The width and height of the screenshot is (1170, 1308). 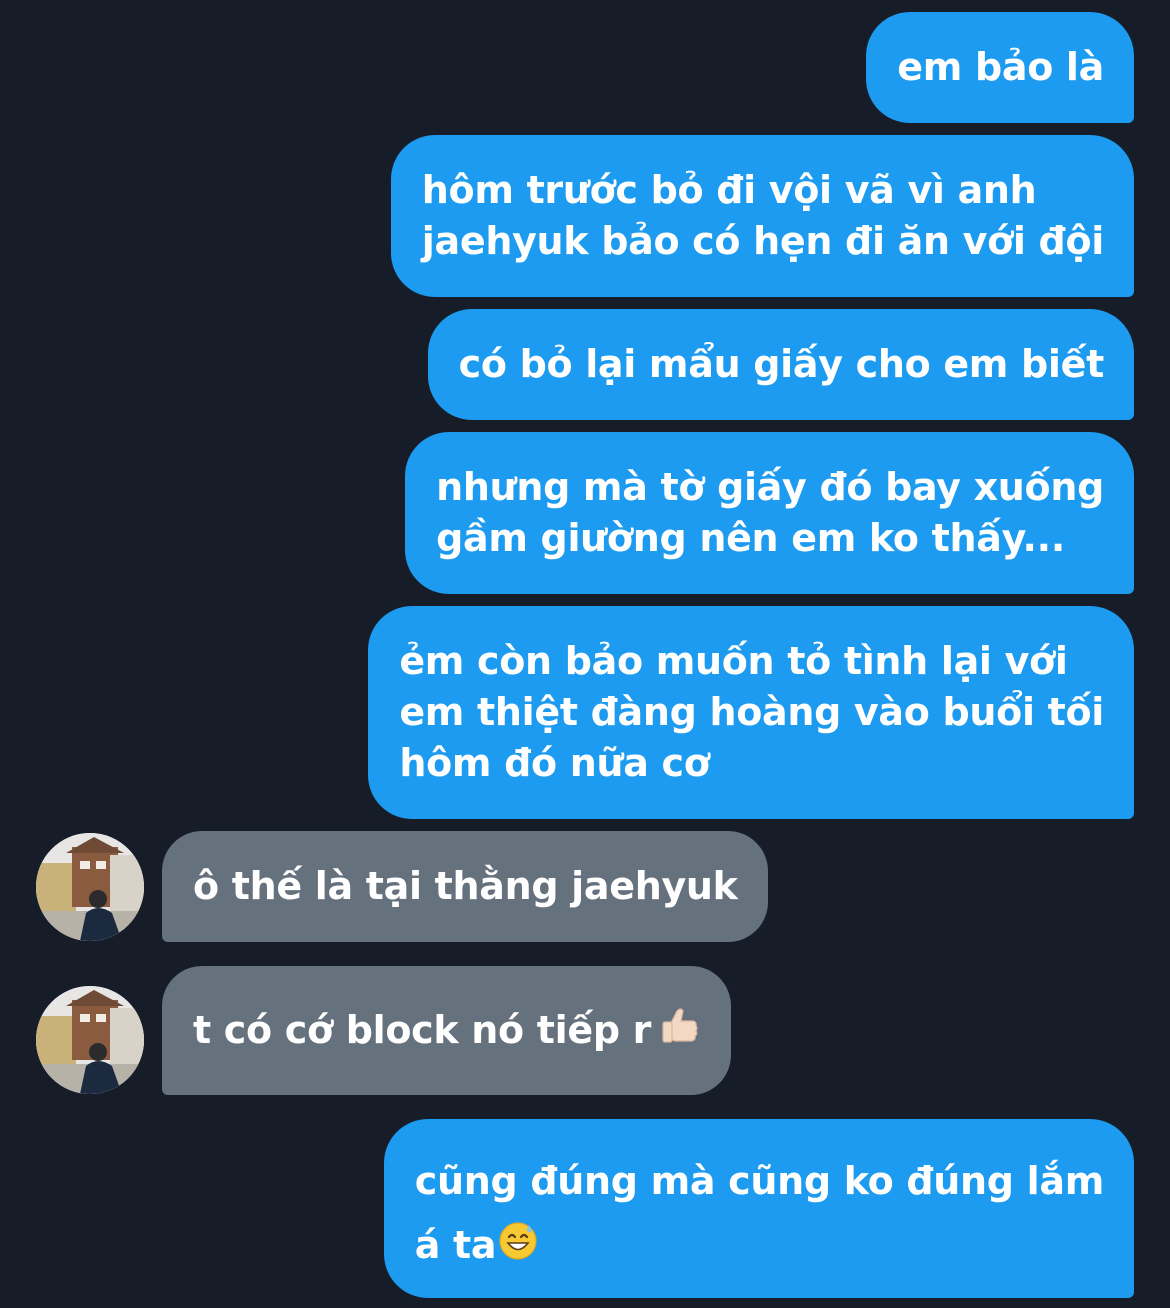 I want to click on message-text: có bỏ lại mẩu giấy cho em biết, so click(x=781, y=364).